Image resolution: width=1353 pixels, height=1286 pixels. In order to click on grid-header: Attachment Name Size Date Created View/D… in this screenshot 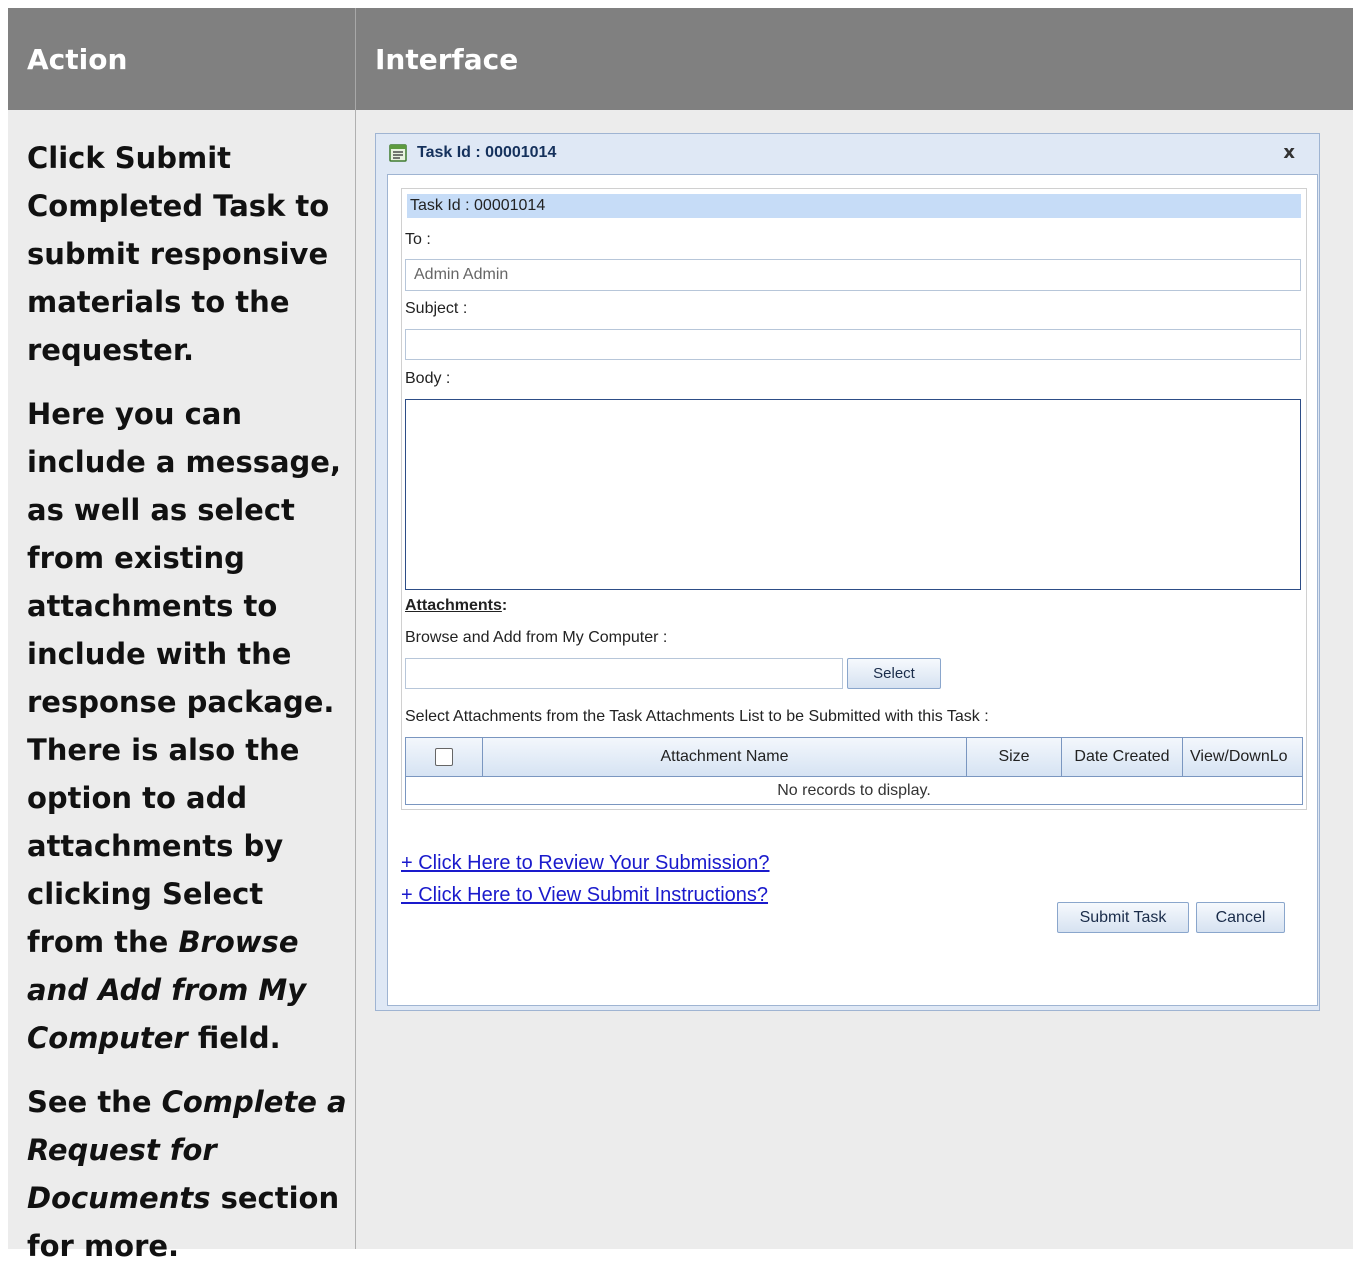, I will do `click(854, 757)`.